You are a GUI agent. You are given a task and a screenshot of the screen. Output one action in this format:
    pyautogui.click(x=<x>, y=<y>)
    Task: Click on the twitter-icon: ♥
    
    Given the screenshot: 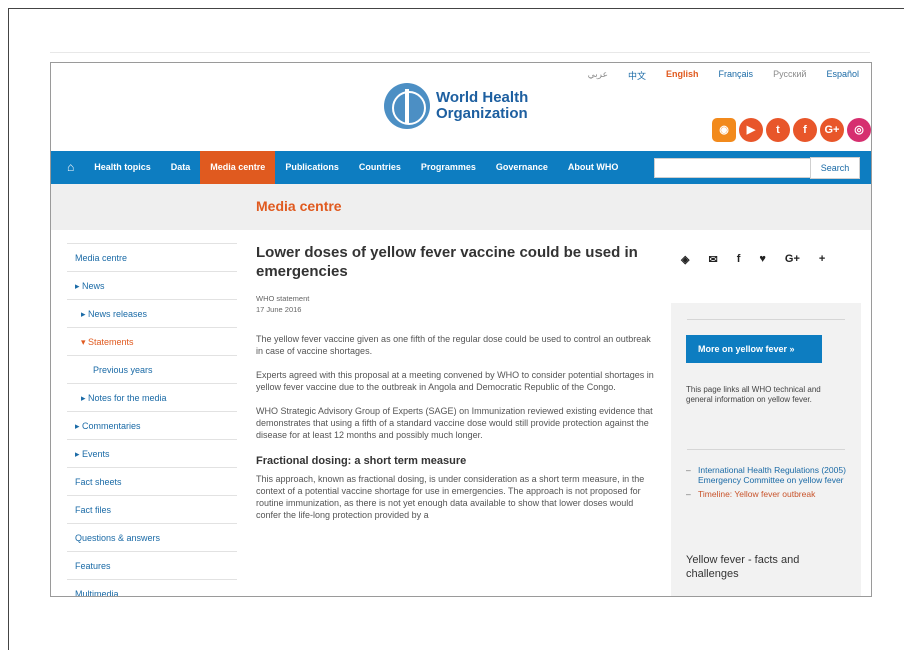 What is the action you would take?
    pyautogui.click(x=762, y=259)
    